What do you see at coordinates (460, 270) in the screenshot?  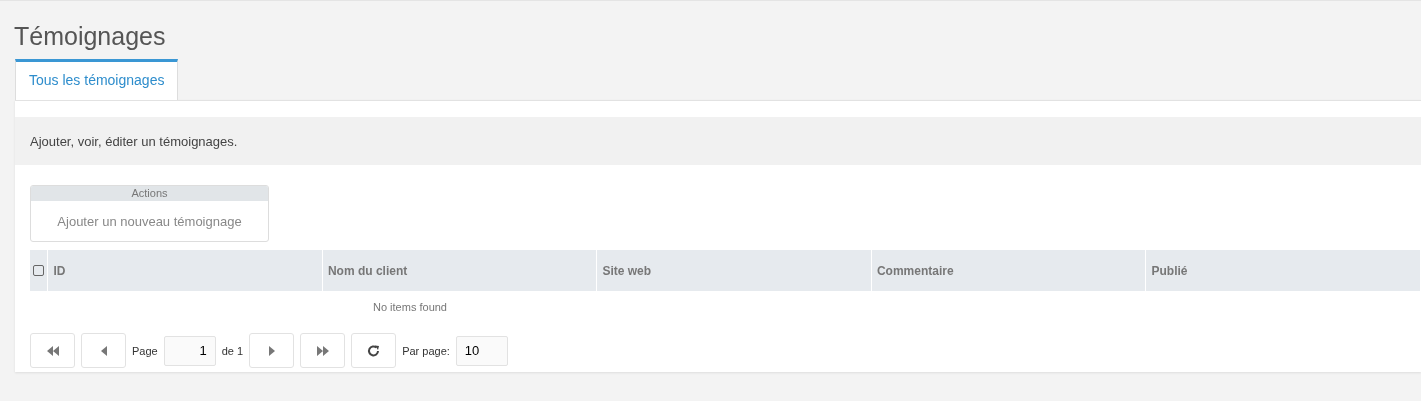 I see `column-header: Nom du client` at bounding box center [460, 270].